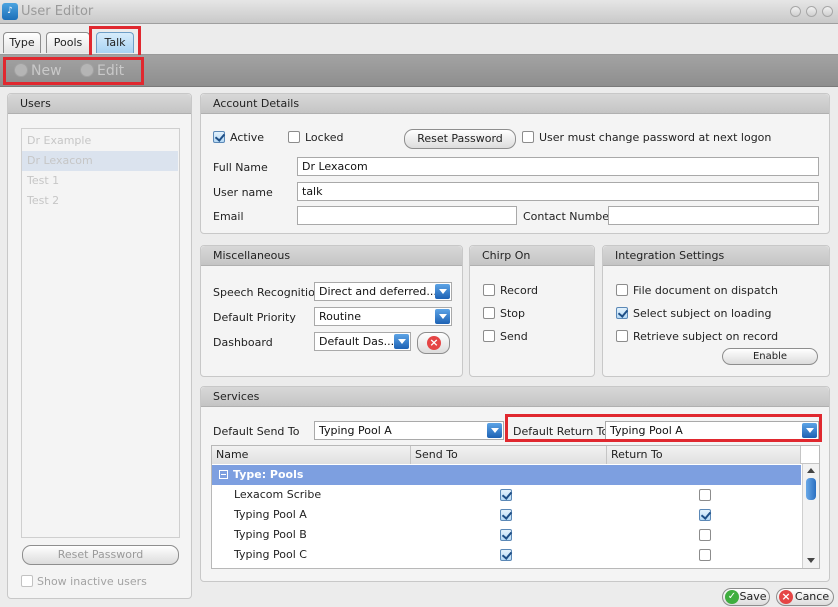  I want to click on table-row: Typing Pool C, so click(506, 555).